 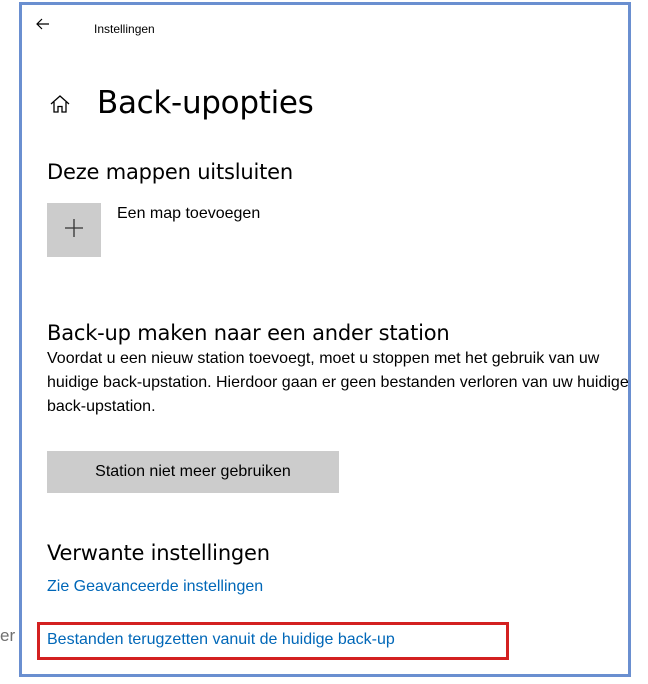 I want to click on other-drive-heading: Back-up maken naar een ander station, so click(x=248, y=333).